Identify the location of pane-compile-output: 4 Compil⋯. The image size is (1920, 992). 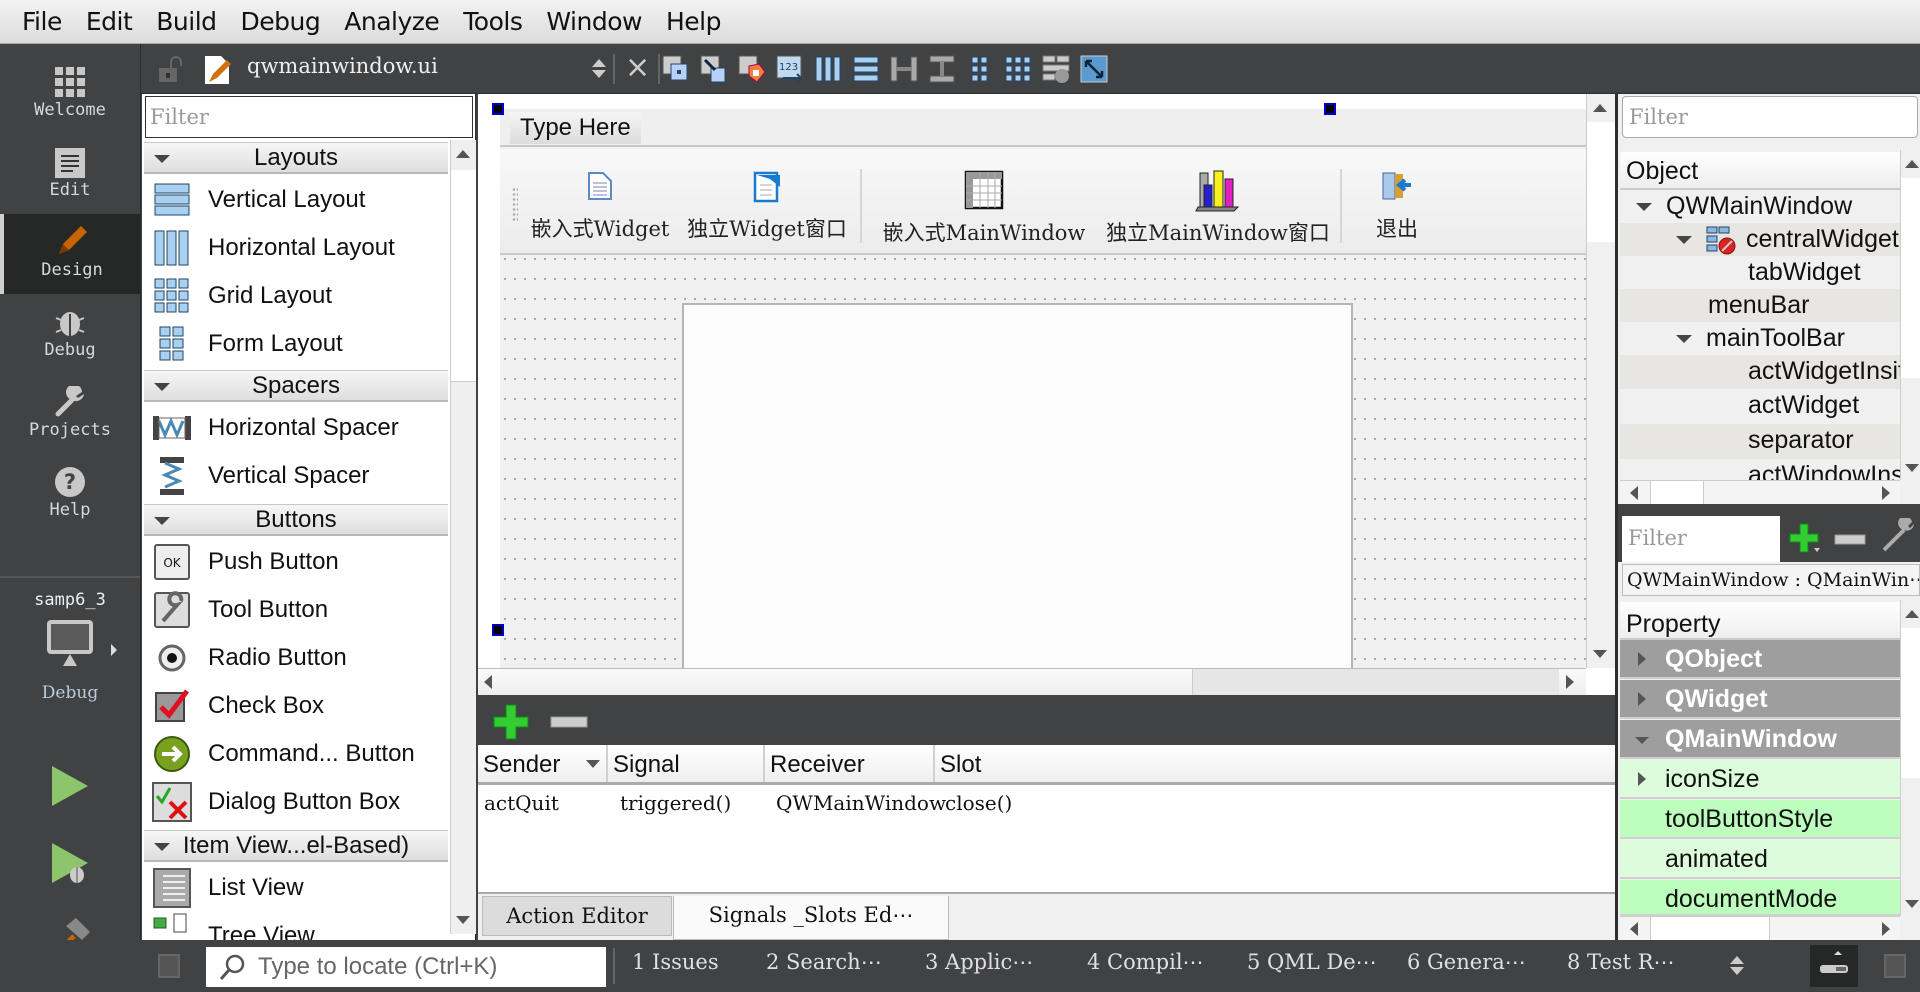
(1145, 962).